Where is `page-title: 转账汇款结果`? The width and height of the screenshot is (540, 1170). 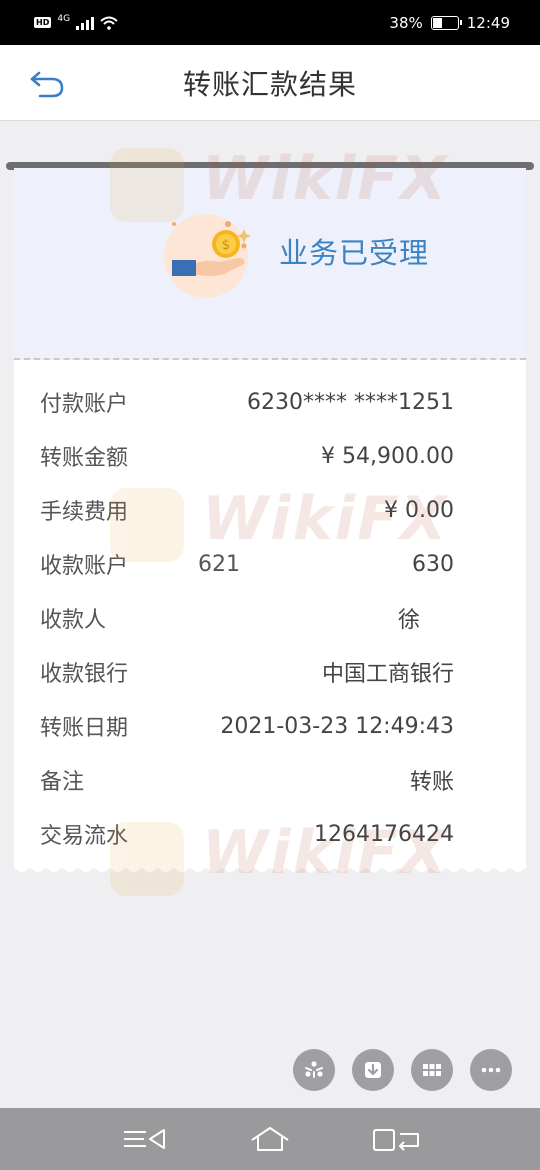 page-title: 转账汇款结果 is located at coordinates (269, 84).